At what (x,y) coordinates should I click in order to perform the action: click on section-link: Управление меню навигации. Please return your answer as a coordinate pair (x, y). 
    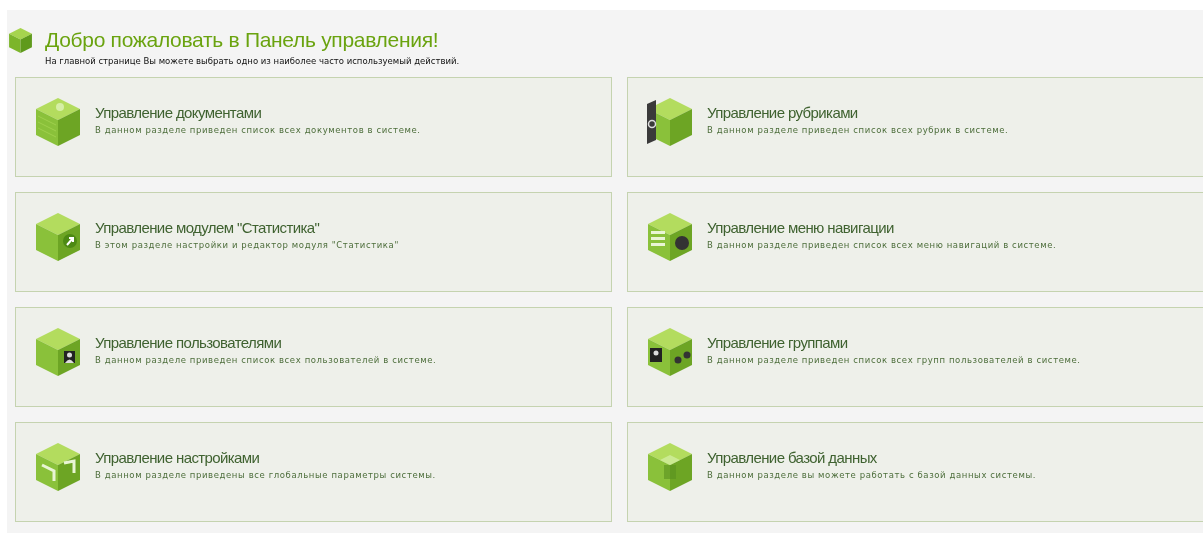
    Looking at the image, I should click on (800, 227).